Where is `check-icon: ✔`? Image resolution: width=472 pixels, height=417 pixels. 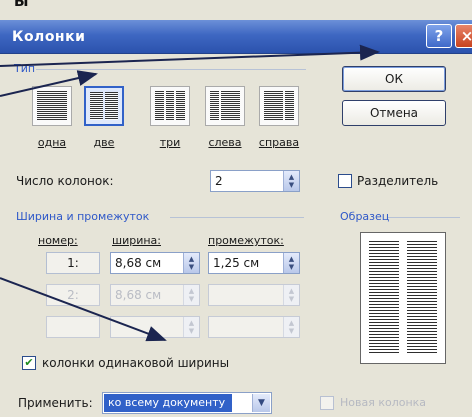
check-icon: ✔ is located at coordinates (29, 362).